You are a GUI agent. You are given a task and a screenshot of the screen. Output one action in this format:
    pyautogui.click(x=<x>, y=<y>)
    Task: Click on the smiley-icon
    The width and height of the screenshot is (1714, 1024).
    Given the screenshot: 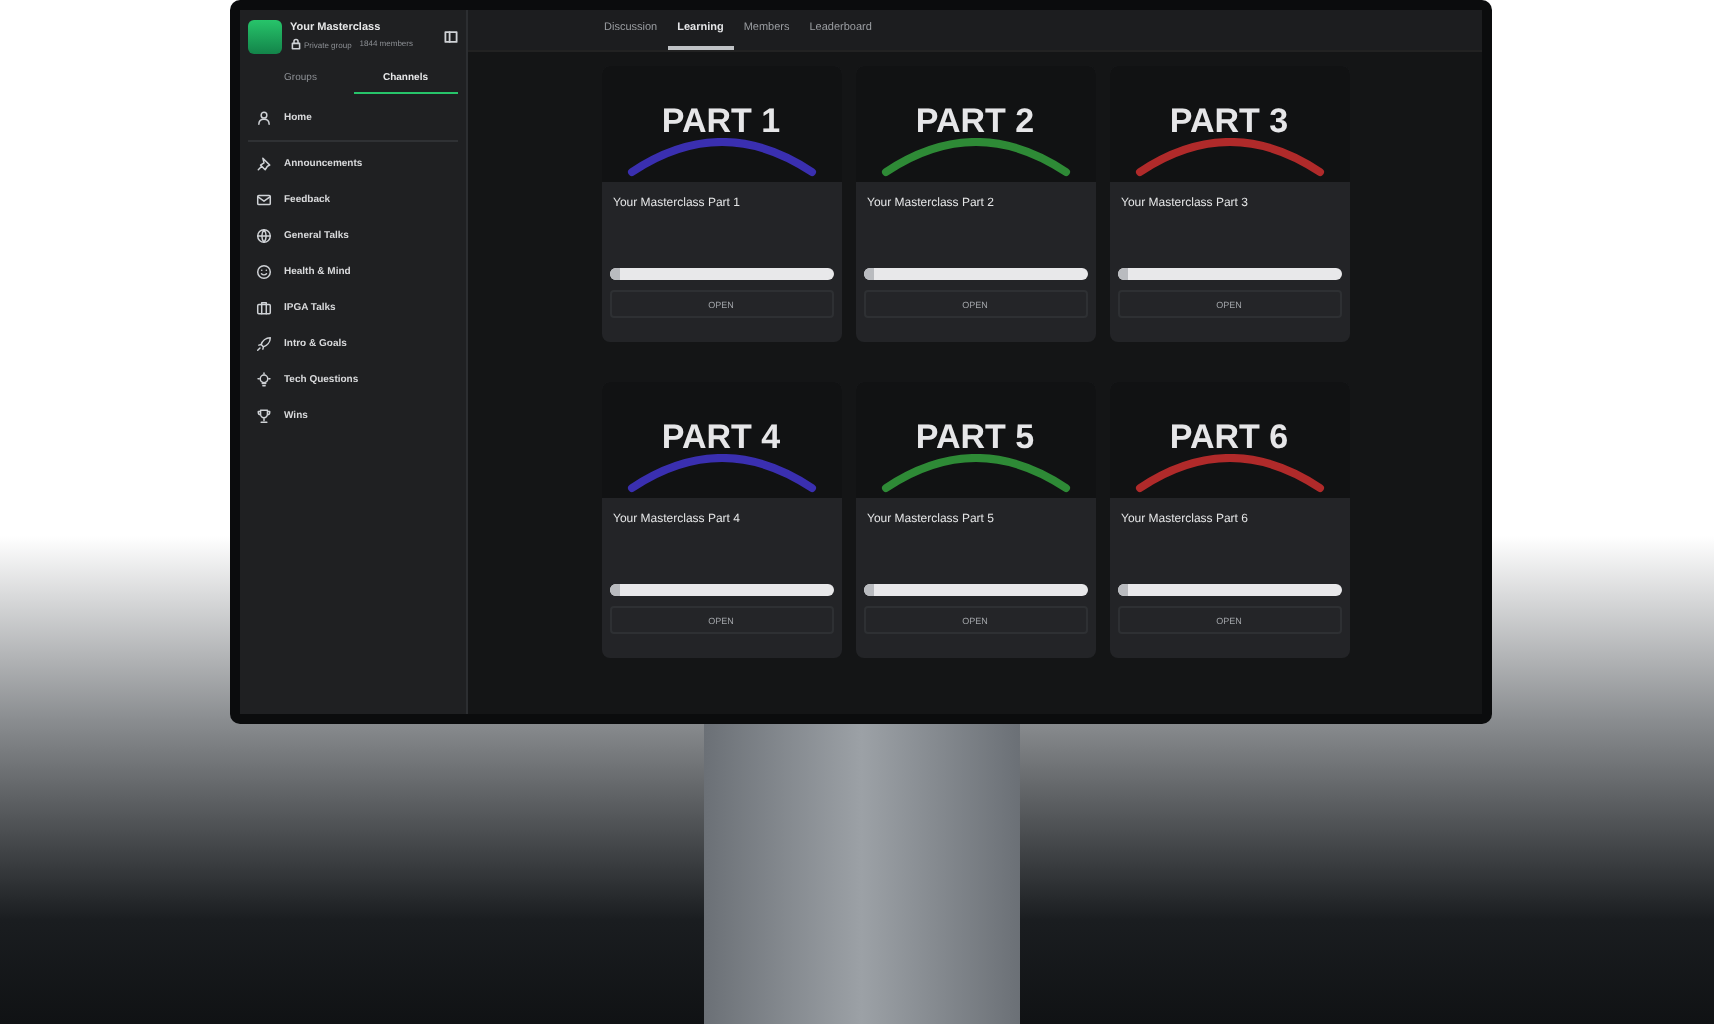 What is the action you would take?
    pyautogui.click(x=264, y=272)
    